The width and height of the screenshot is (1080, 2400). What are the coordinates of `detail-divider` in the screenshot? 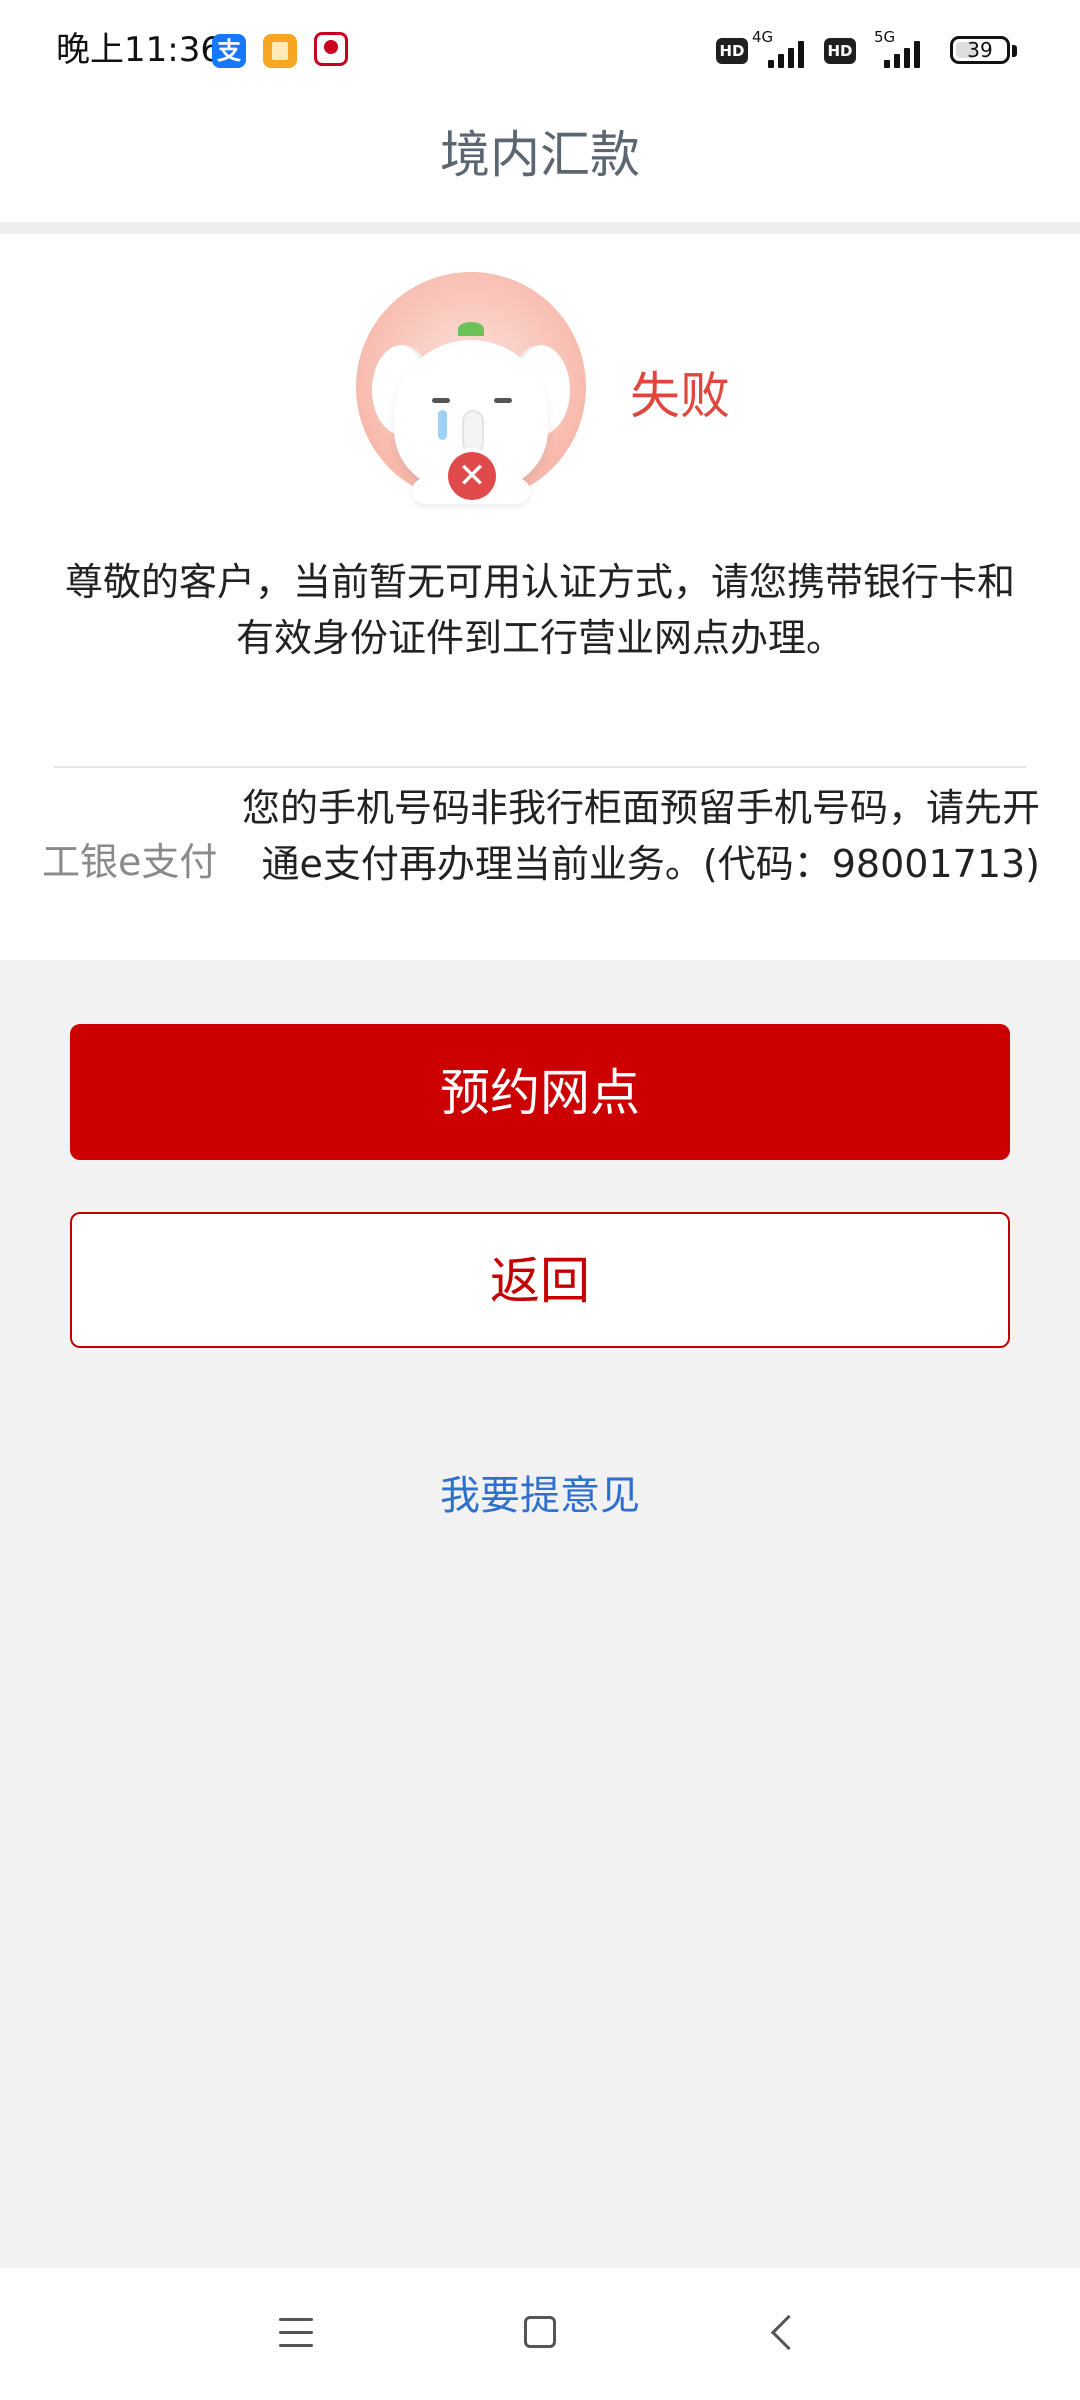 It's located at (540, 767).